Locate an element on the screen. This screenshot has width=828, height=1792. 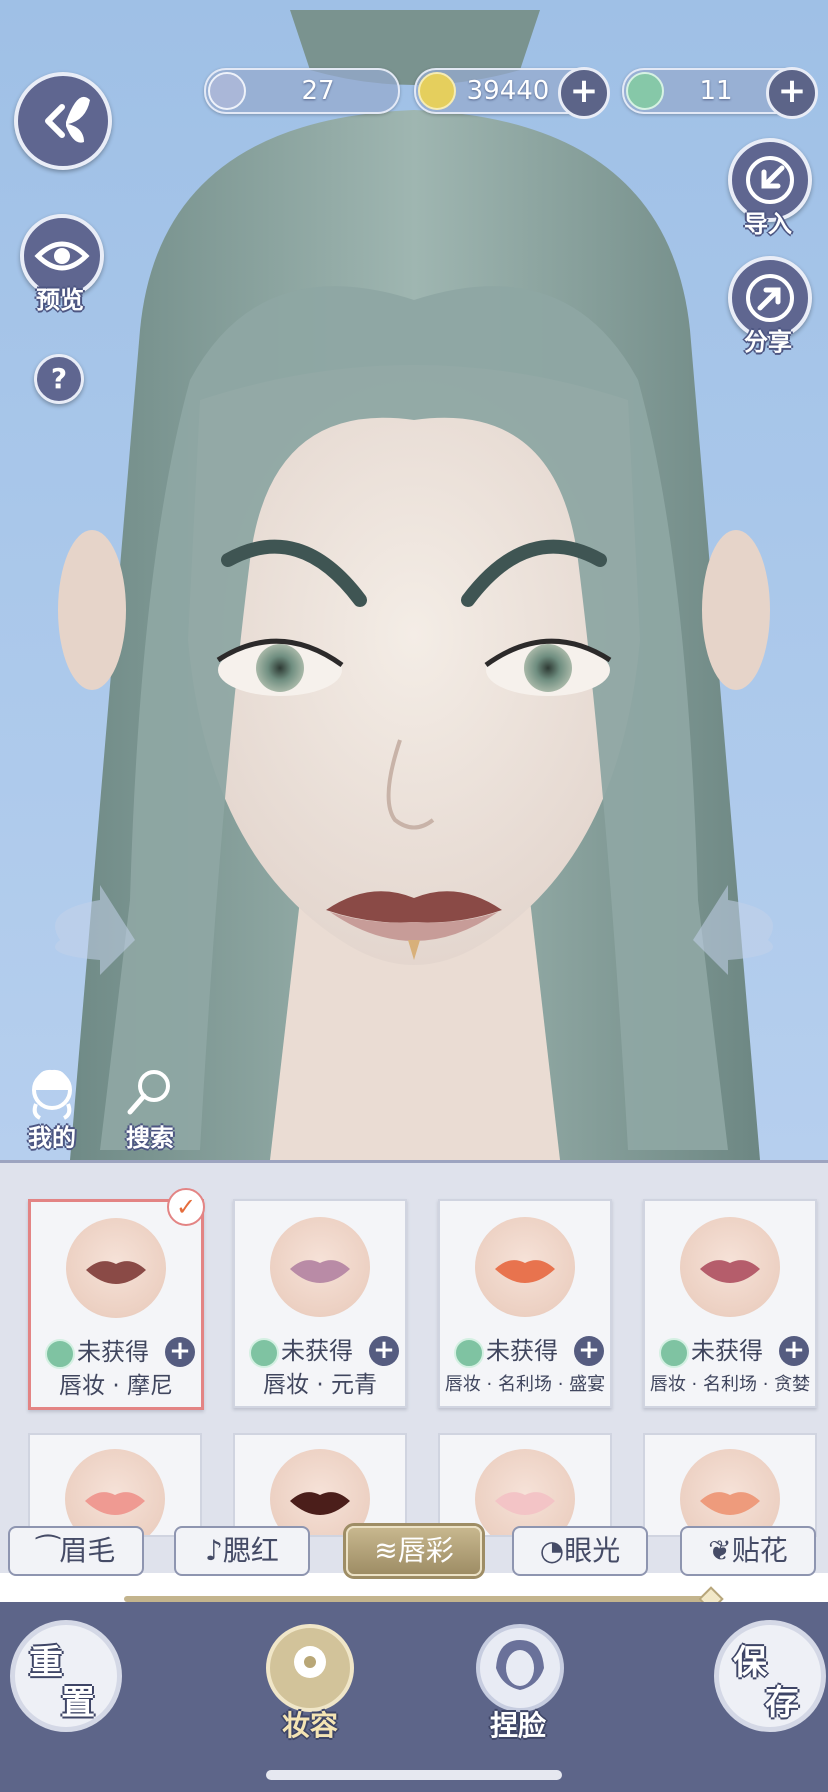
add-coins-button: + is located at coordinates (584, 93).